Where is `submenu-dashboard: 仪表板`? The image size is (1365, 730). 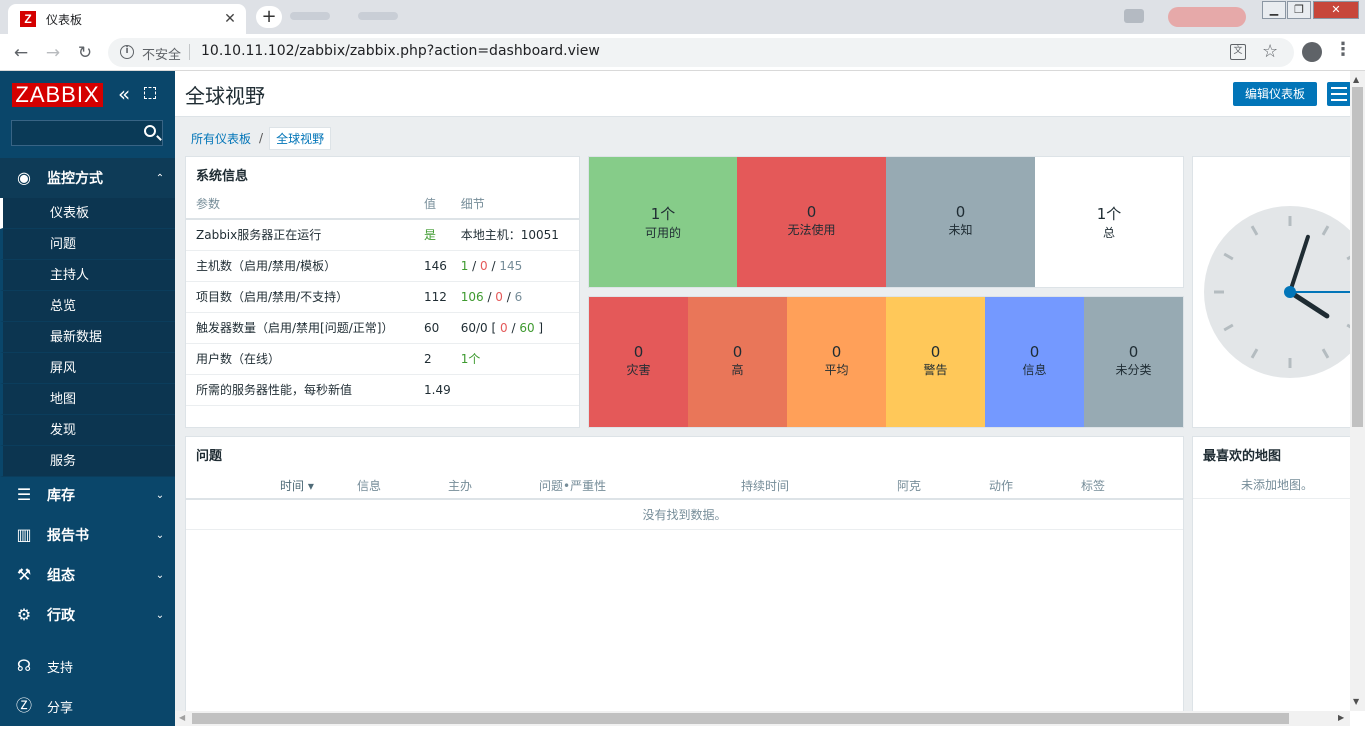 submenu-dashboard: 仪表板 is located at coordinates (87, 213).